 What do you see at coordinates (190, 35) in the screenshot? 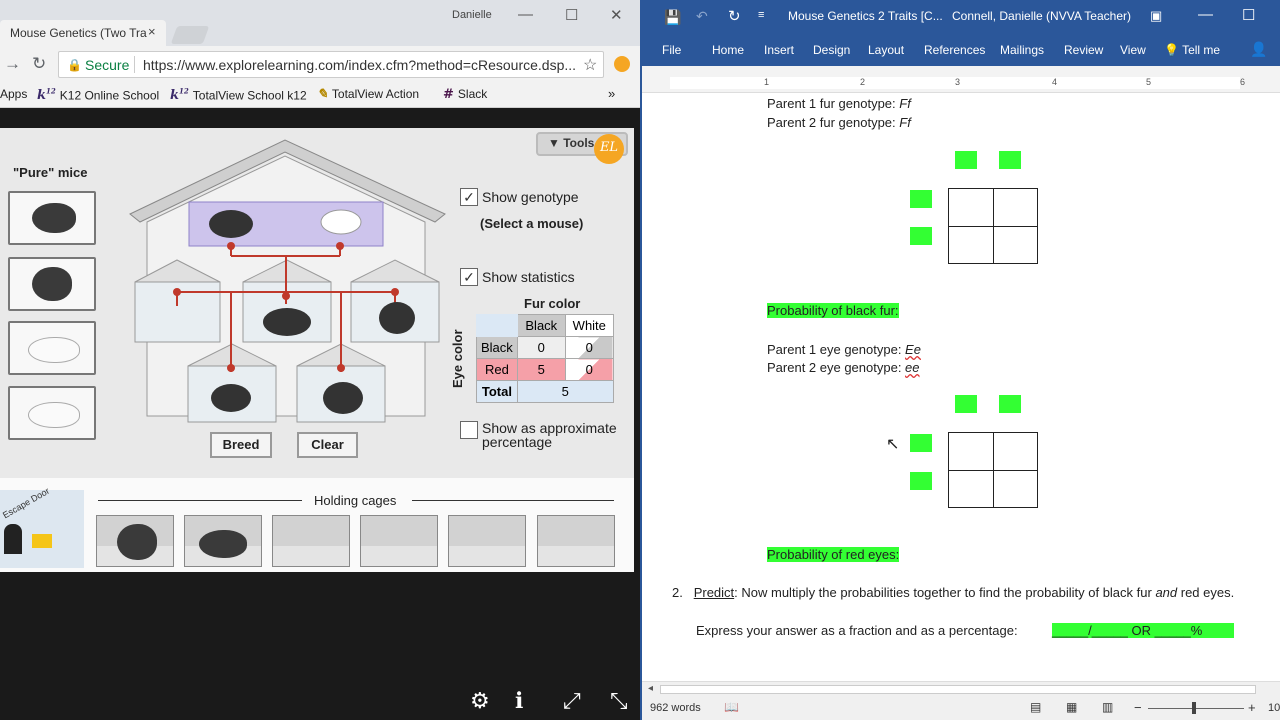
I see `new-tab-button` at bounding box center [190, 35].